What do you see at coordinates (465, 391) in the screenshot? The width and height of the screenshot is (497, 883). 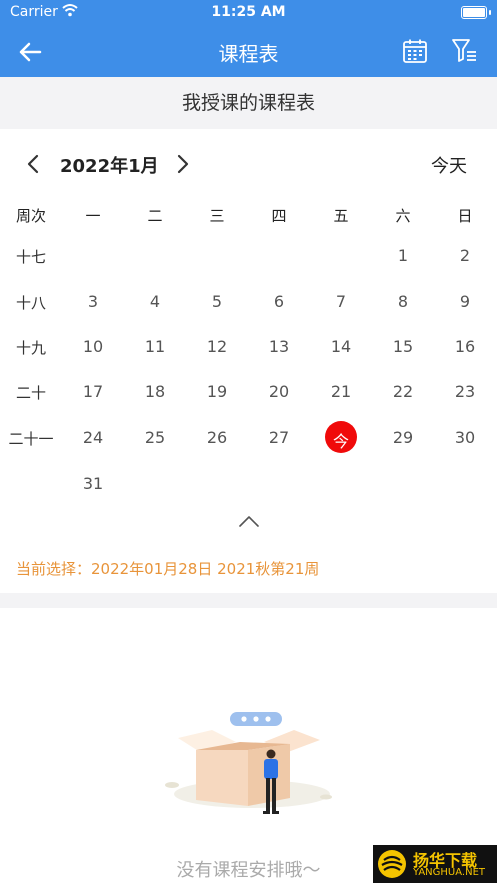 I see `calendar-day: 23` at bounding box center [465, 391].